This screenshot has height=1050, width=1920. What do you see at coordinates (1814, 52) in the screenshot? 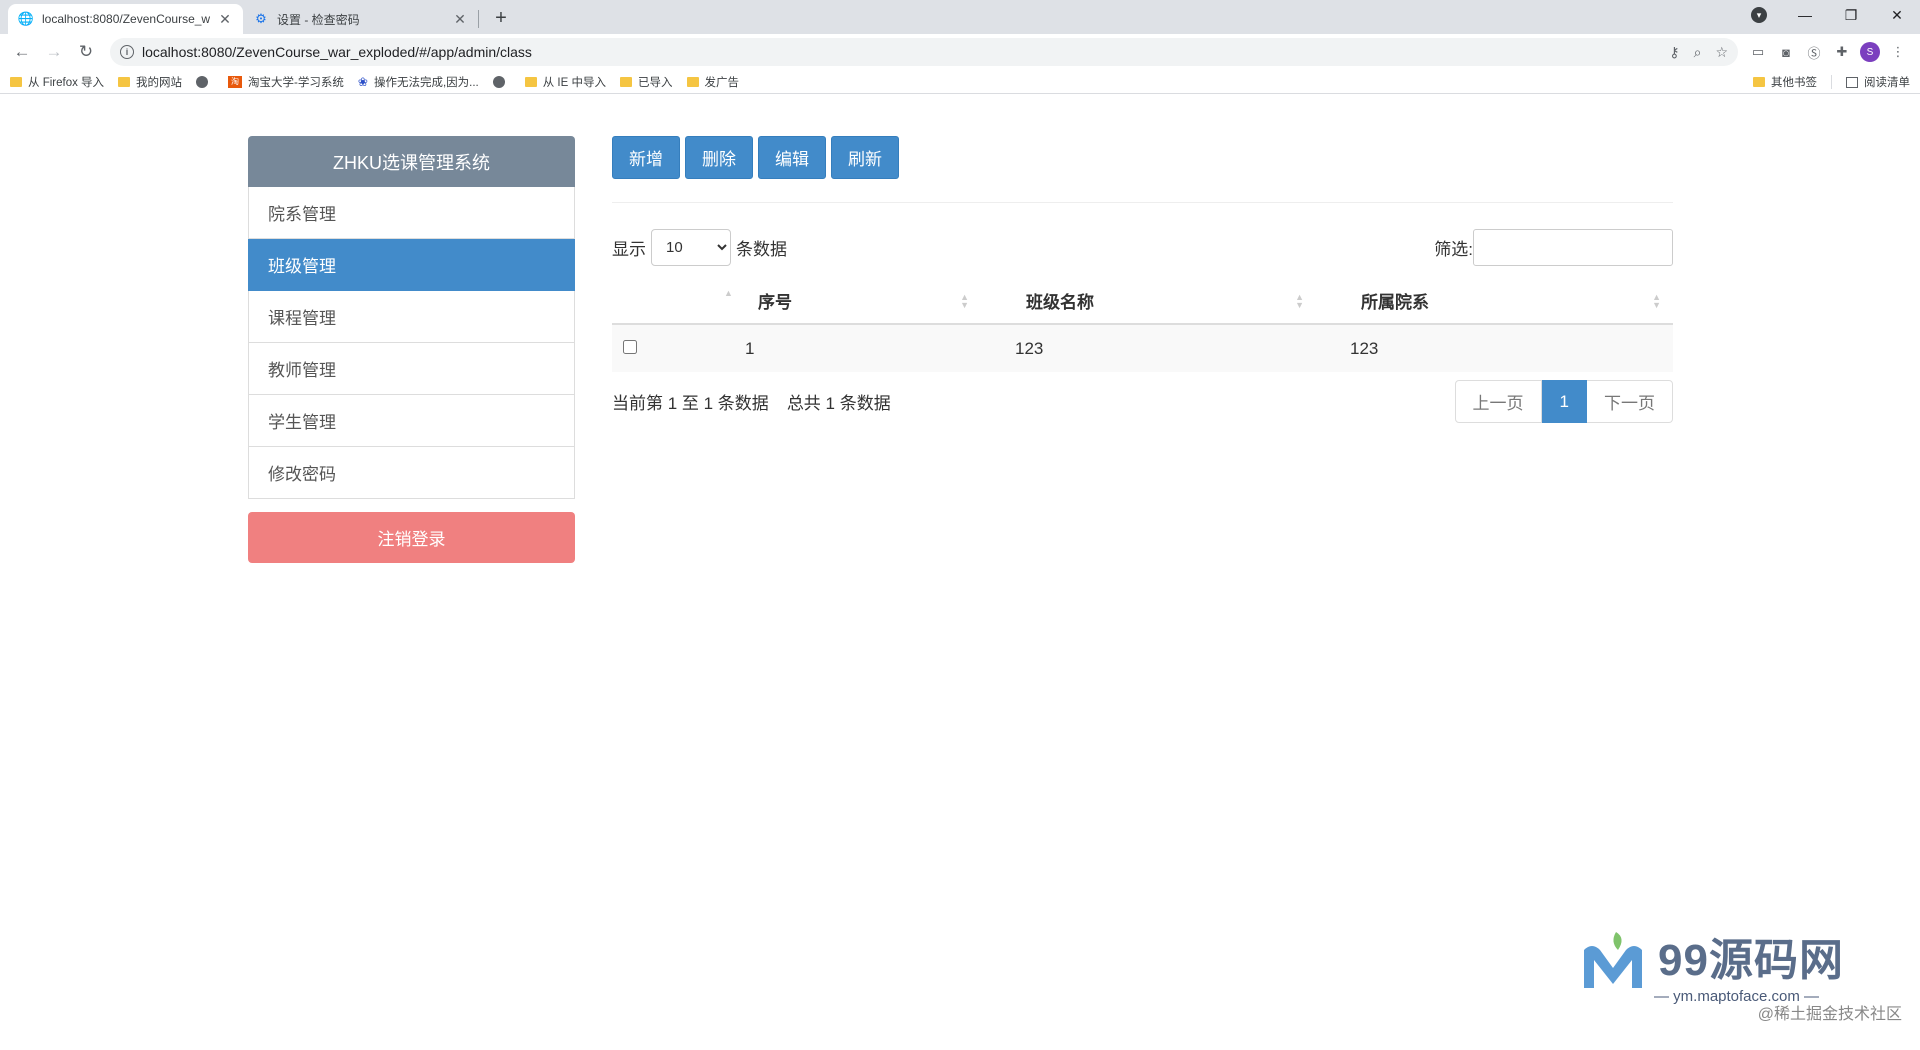
I see `sb-extension-icon: Ⓢ` at bounding box center [1814, 52].